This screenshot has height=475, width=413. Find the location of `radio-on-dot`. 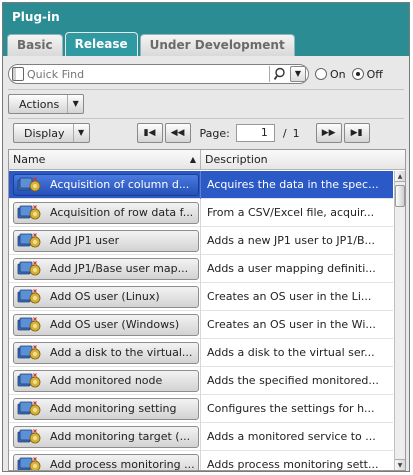

radio-on-dot is located at coordinates (321, 74).